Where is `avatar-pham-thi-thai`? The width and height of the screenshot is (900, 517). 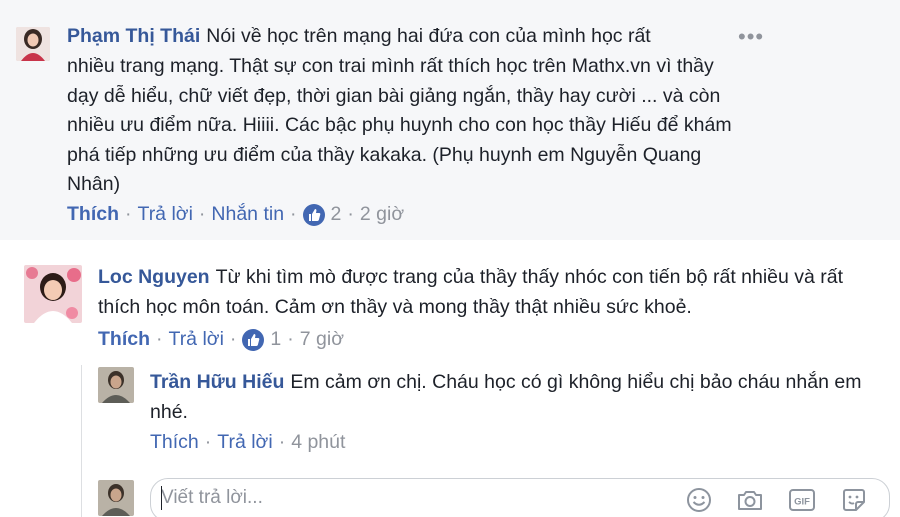
avatar-pham-thi-thai is located at coordinates (33, 44).